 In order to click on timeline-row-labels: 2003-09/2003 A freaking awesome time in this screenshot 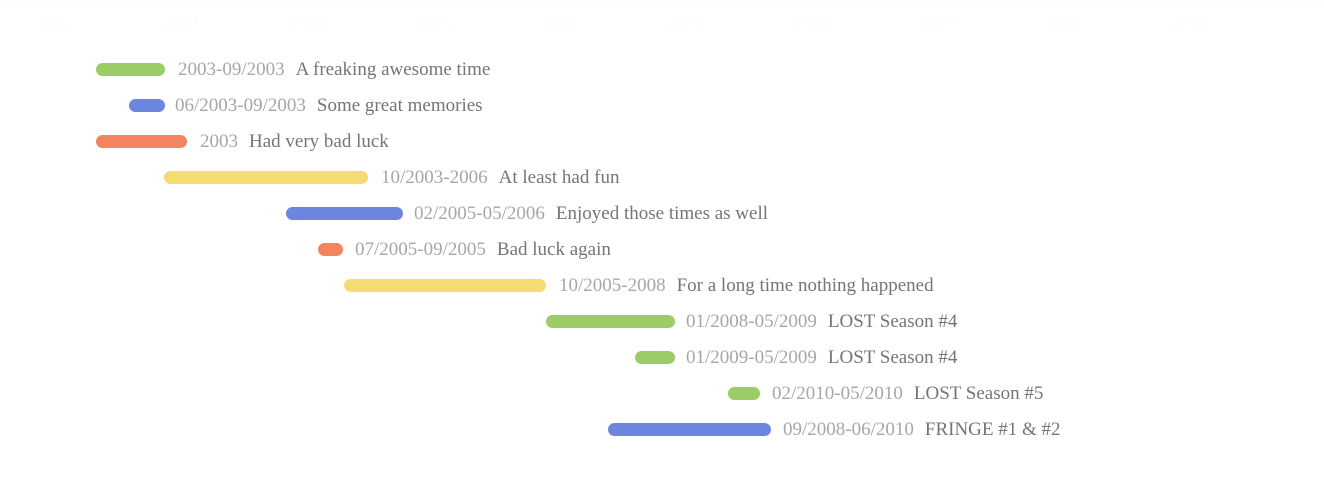, I will do `click(334, 70)`.